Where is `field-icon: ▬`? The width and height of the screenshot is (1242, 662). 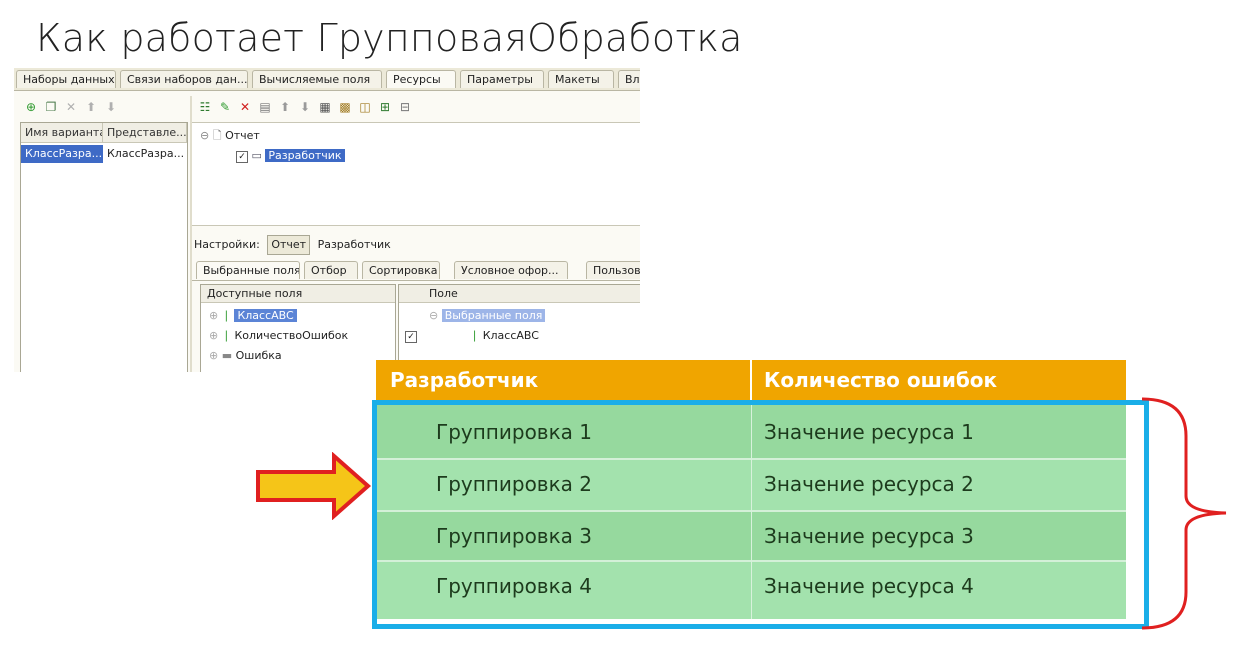 field-icon: ▬ is located at coordinates (227, 355).